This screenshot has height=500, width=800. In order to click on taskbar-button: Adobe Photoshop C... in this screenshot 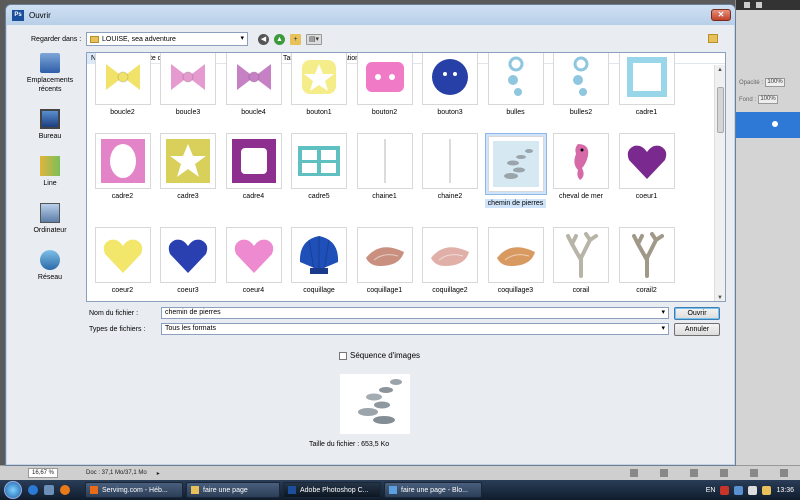, I will do `click(332, 490)`.